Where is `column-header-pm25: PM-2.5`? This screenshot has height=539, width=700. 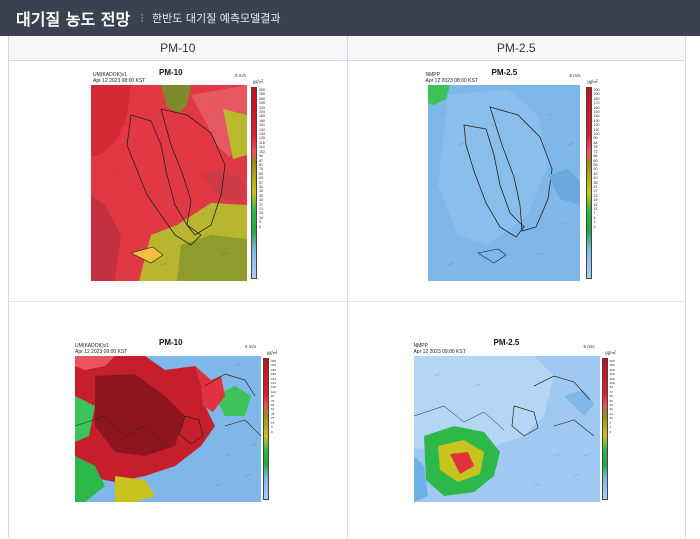
column-header-pm25: PM-2.5 is located at coordinates (516, 48).